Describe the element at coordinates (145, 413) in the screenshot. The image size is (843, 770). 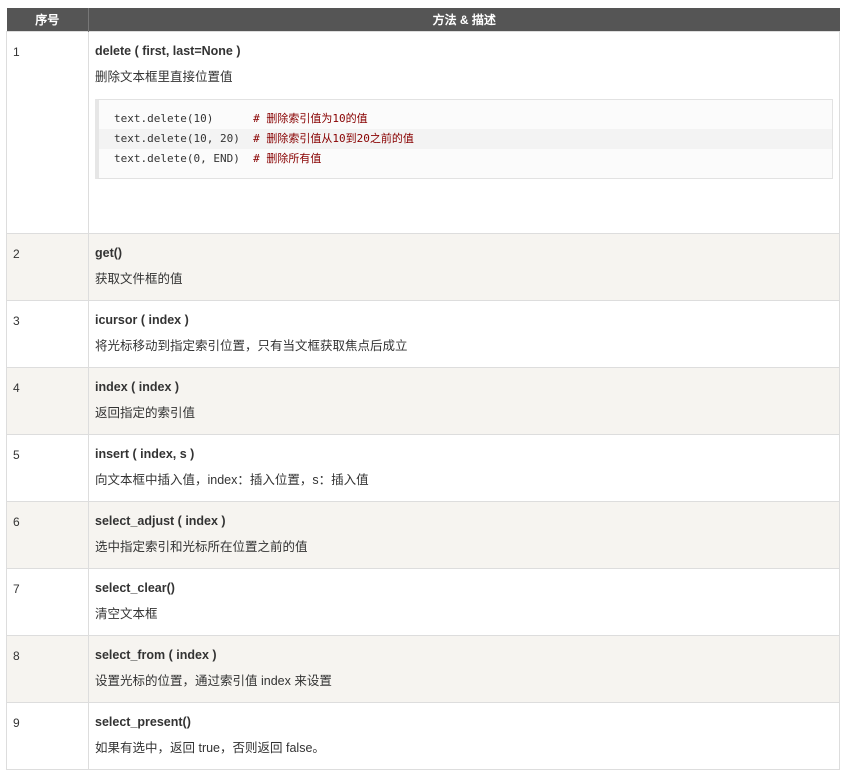
I see `method-description: 返回指定的索引值` at that location.